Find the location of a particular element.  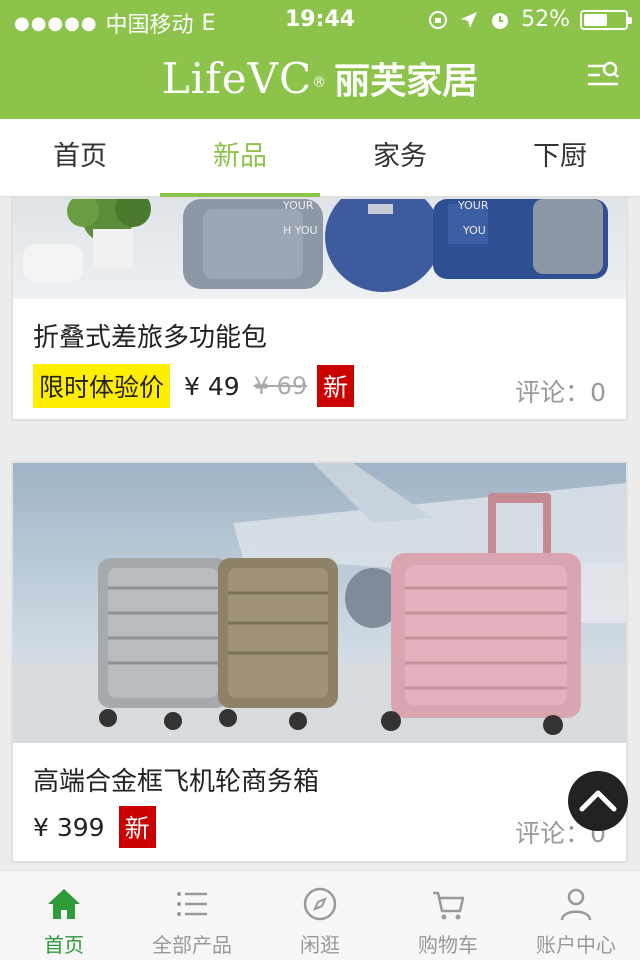

tab-home: 首页 is located at coordinates (80, 157).